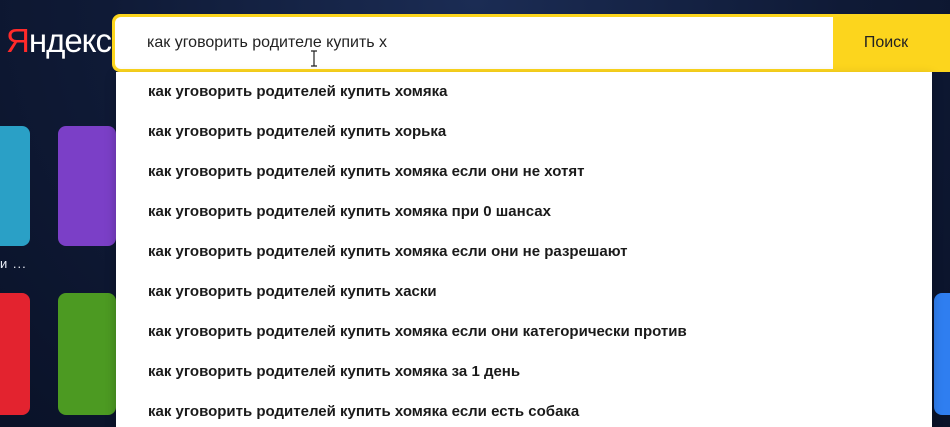 The height and width of the screenshot is (427, 950). What do you see at coordinates (524, 132) in the screenshot?
I see `suggestion-item: как уговорить родителей купить хорька` at bounding box center [524, 132].